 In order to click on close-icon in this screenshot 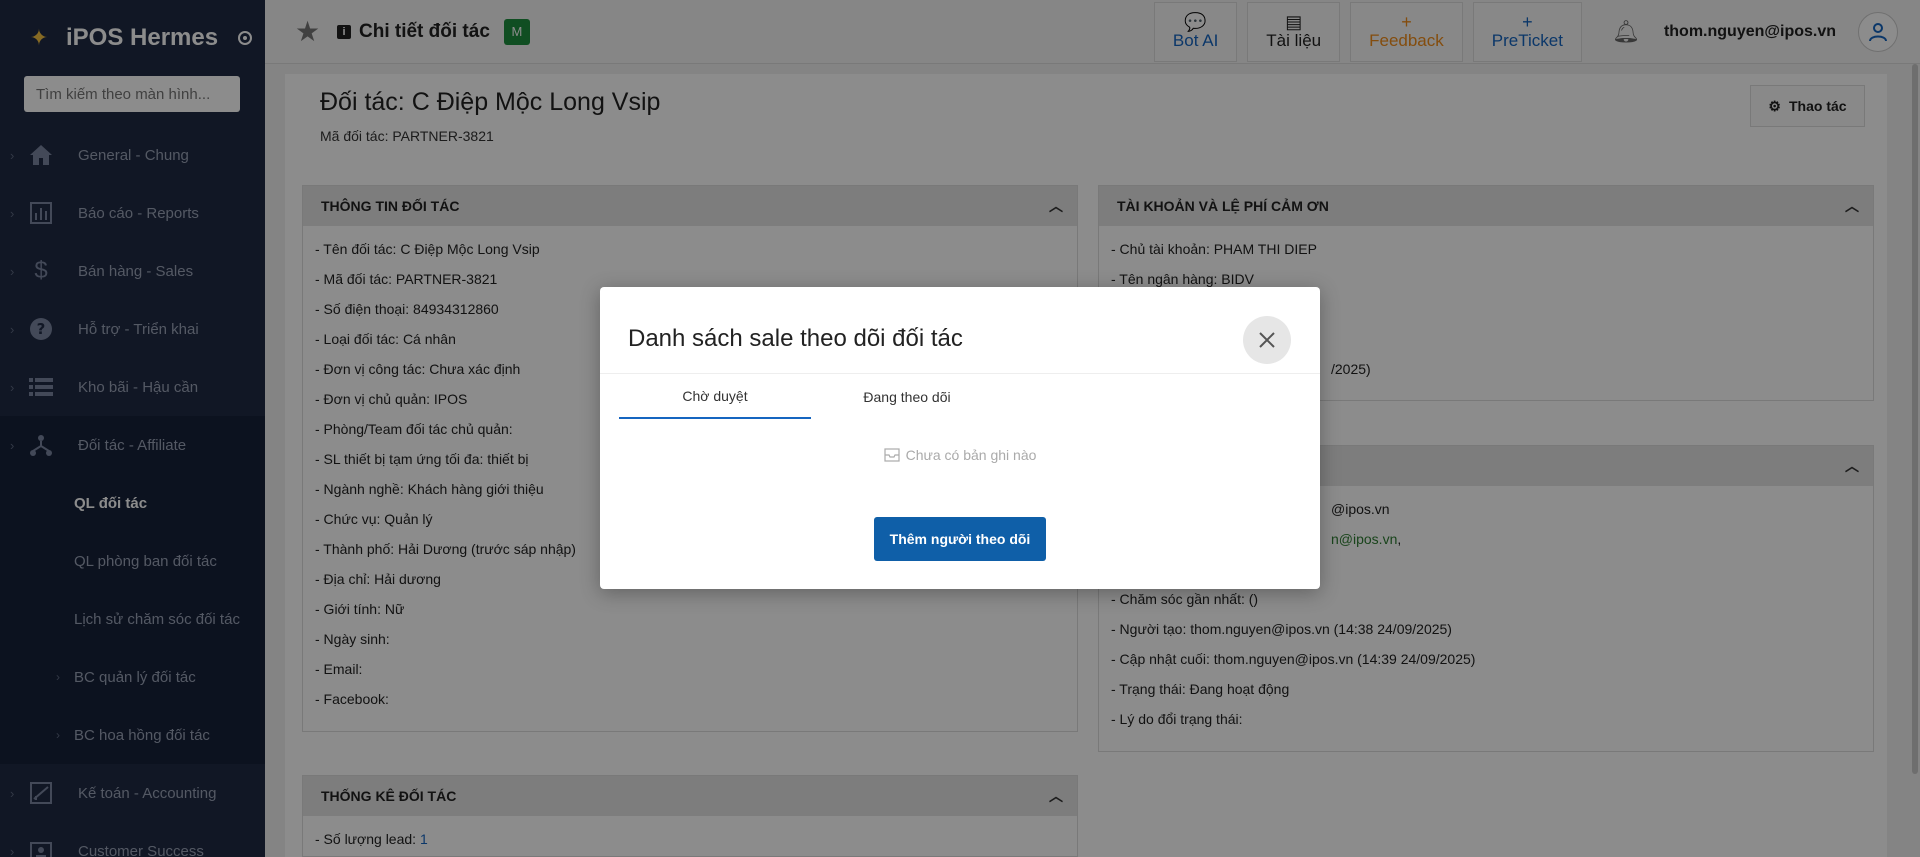, I will do `click(1267, 340)`.